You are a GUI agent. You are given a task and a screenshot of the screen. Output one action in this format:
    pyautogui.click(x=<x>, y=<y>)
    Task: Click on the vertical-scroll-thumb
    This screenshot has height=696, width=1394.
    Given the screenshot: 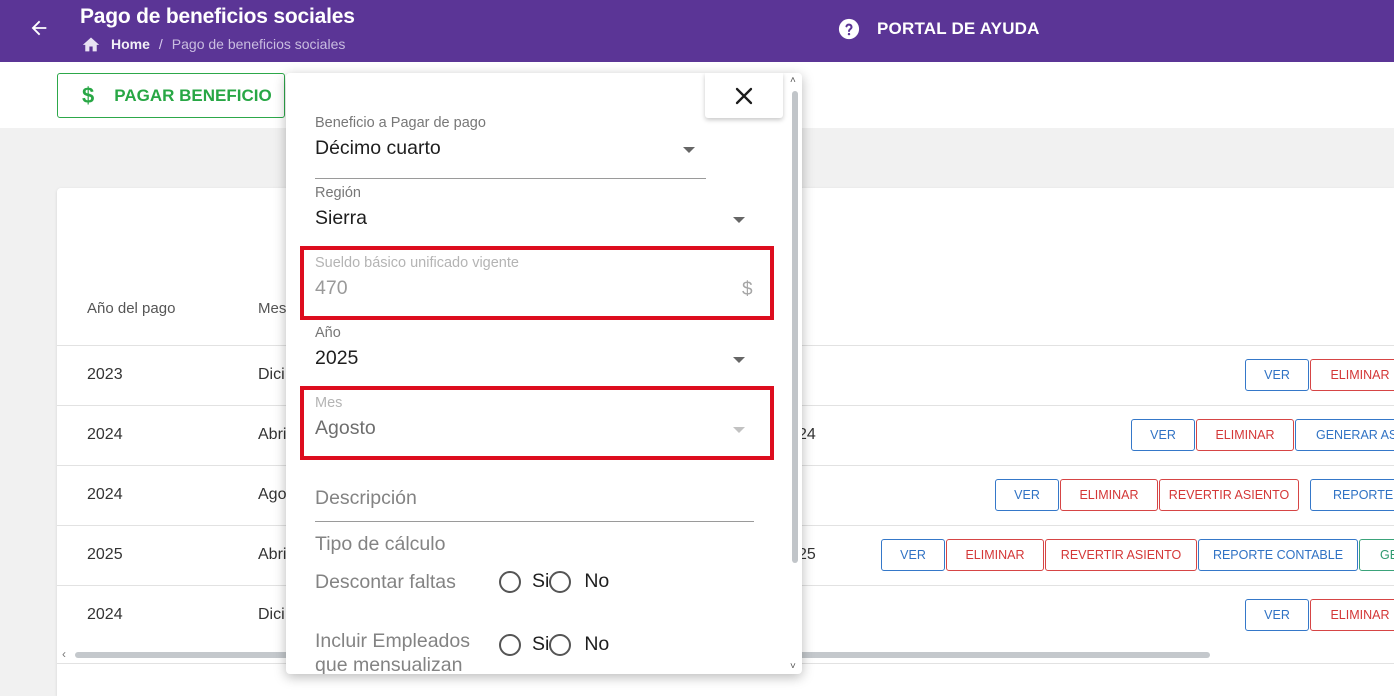 What is the action you would take?
    pyautogui.click(x=795, y=327)
    